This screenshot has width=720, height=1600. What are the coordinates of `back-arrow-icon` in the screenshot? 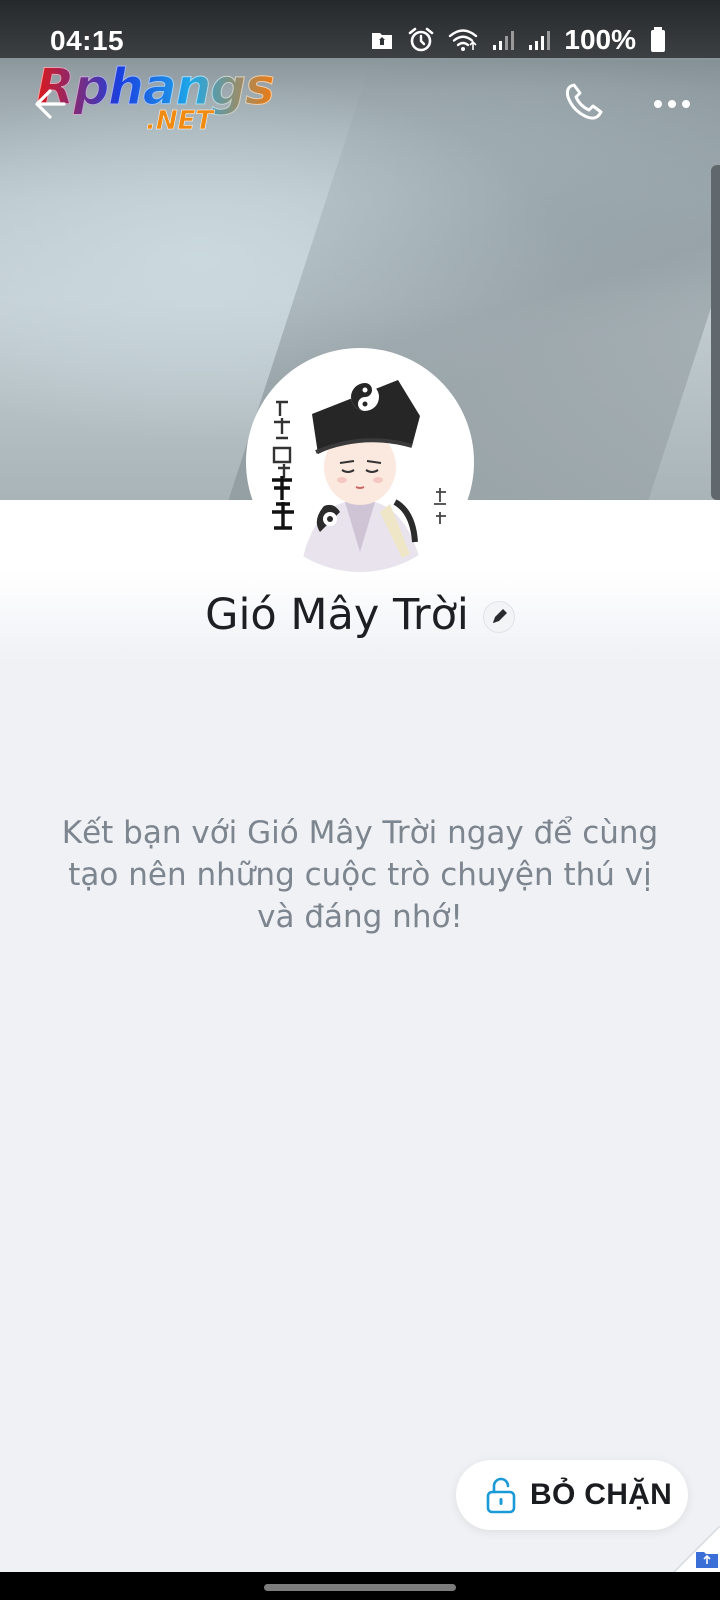 It's located at (50, 104).